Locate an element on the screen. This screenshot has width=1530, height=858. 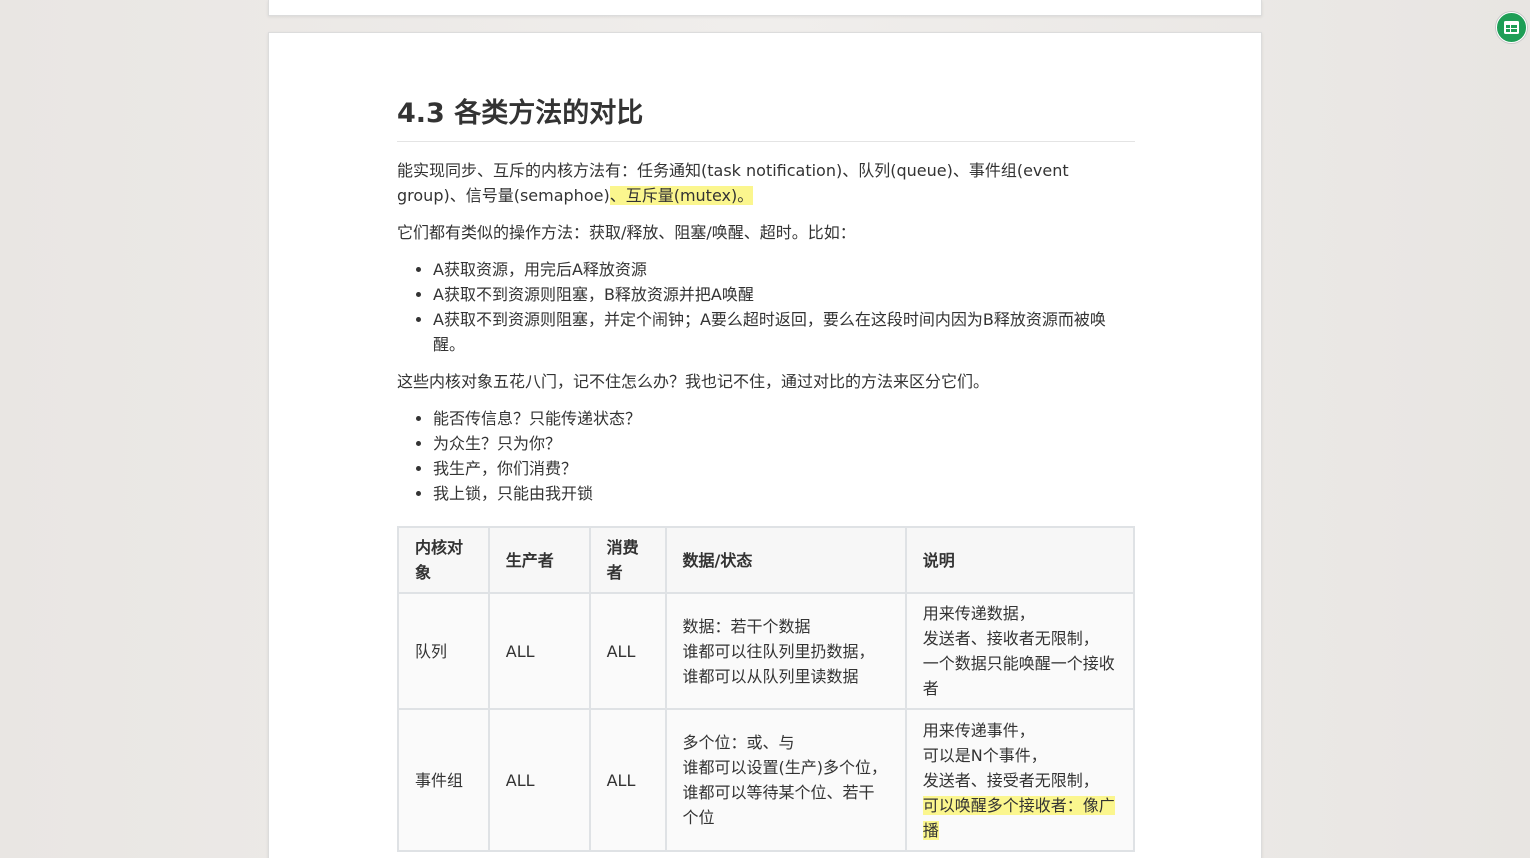
list-item: 我生产，你们消费？ is located at coordinates (784, 468).